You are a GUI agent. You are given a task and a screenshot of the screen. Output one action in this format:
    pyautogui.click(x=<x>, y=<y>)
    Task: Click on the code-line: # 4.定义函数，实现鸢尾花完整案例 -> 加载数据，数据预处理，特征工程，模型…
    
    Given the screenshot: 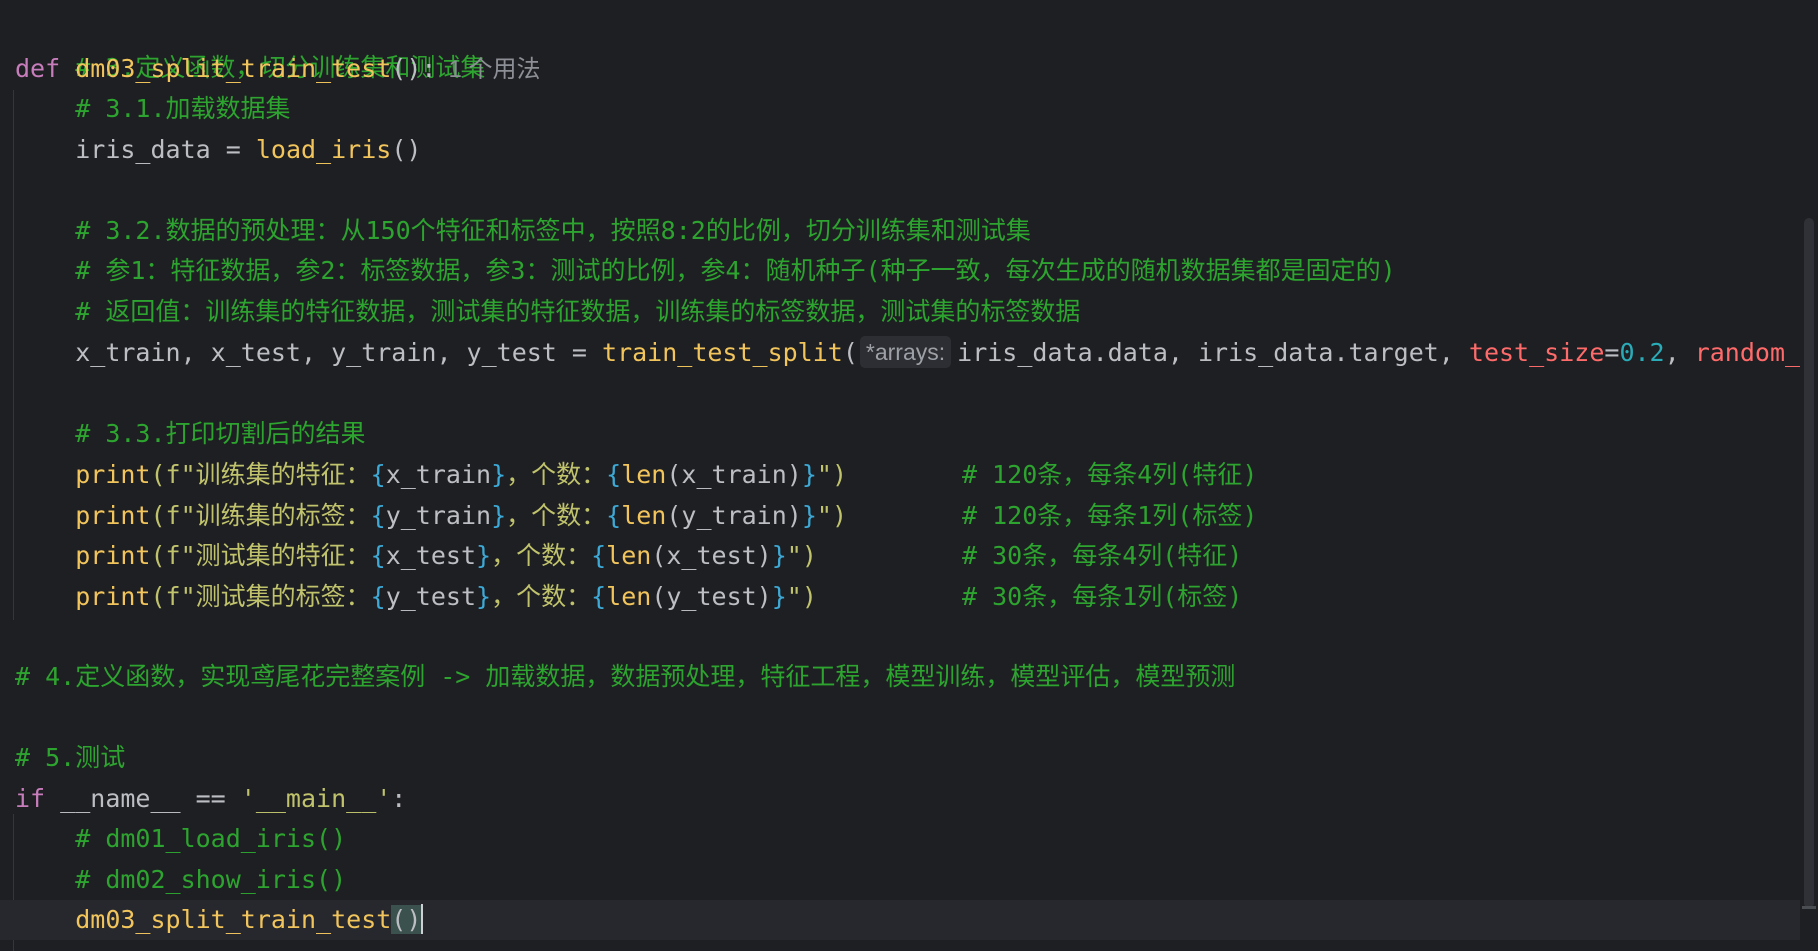 What is the action you would take?
    pyautogui.click(x=625, y=677)
    